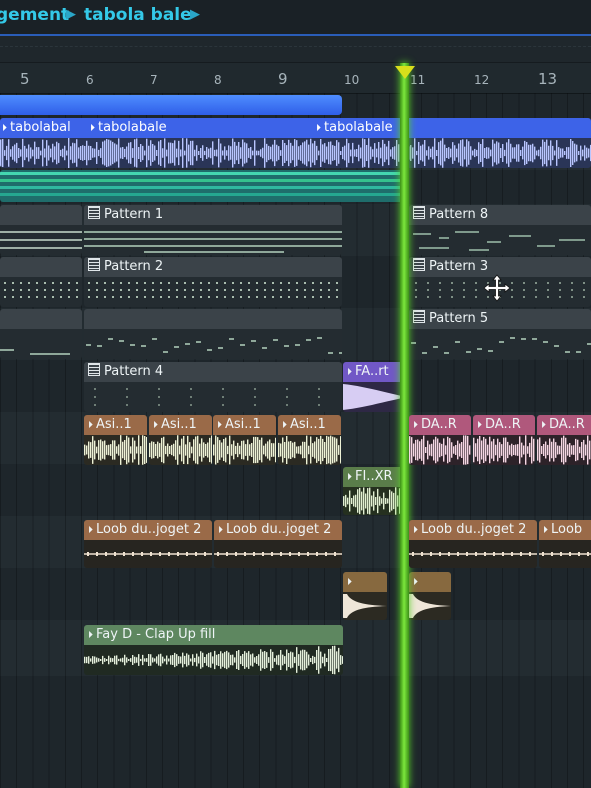 The height and width of the screenshot is (788, 591). I want to click on bar-number: 12, so click(482, 80).